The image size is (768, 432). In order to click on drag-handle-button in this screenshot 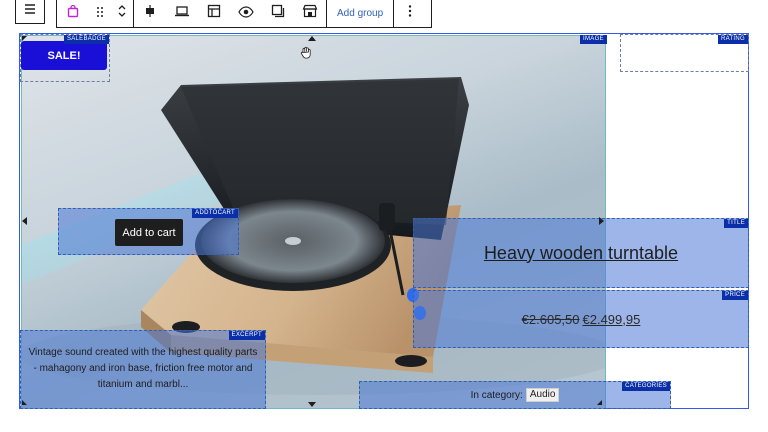, I will do `click(100, 13)`.